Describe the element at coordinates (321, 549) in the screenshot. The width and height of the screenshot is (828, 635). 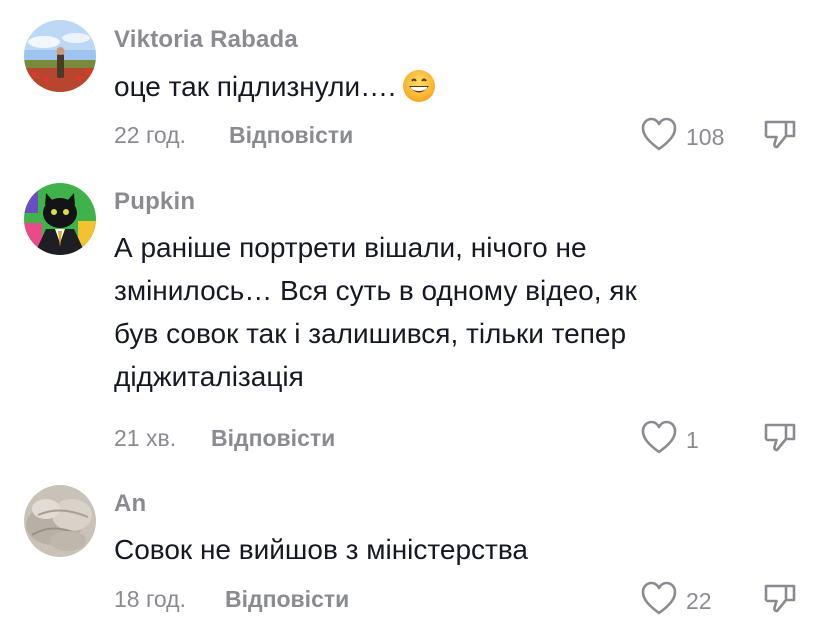
I see `comment-text: Совок не вийшов з міністерства` at that location.